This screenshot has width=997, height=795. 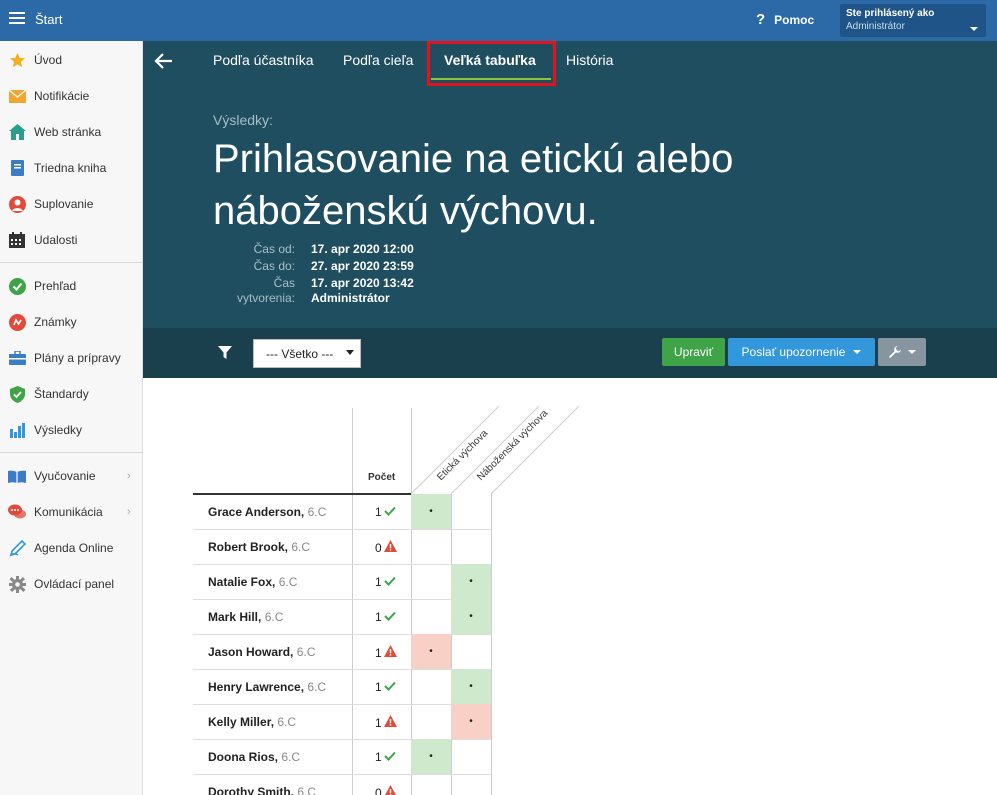 I want to click on send-notification-button: Poslať upozornenie, so click(x=801, y=352).